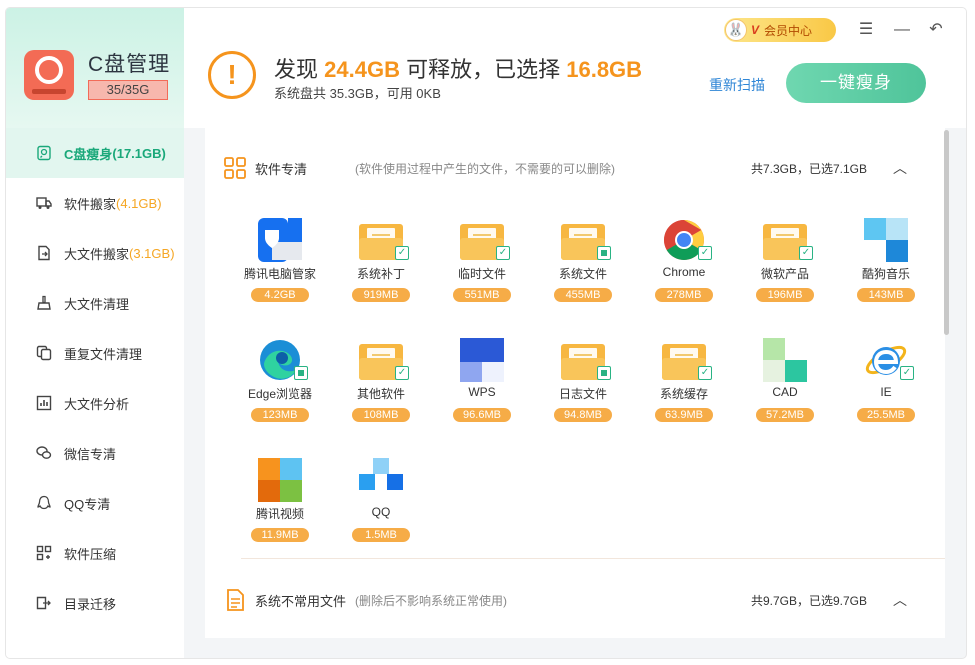  Describe the element at coordinates (103, 354) in the screenshot. I see `sidebar-item-label: 重复文件清理` at that location.